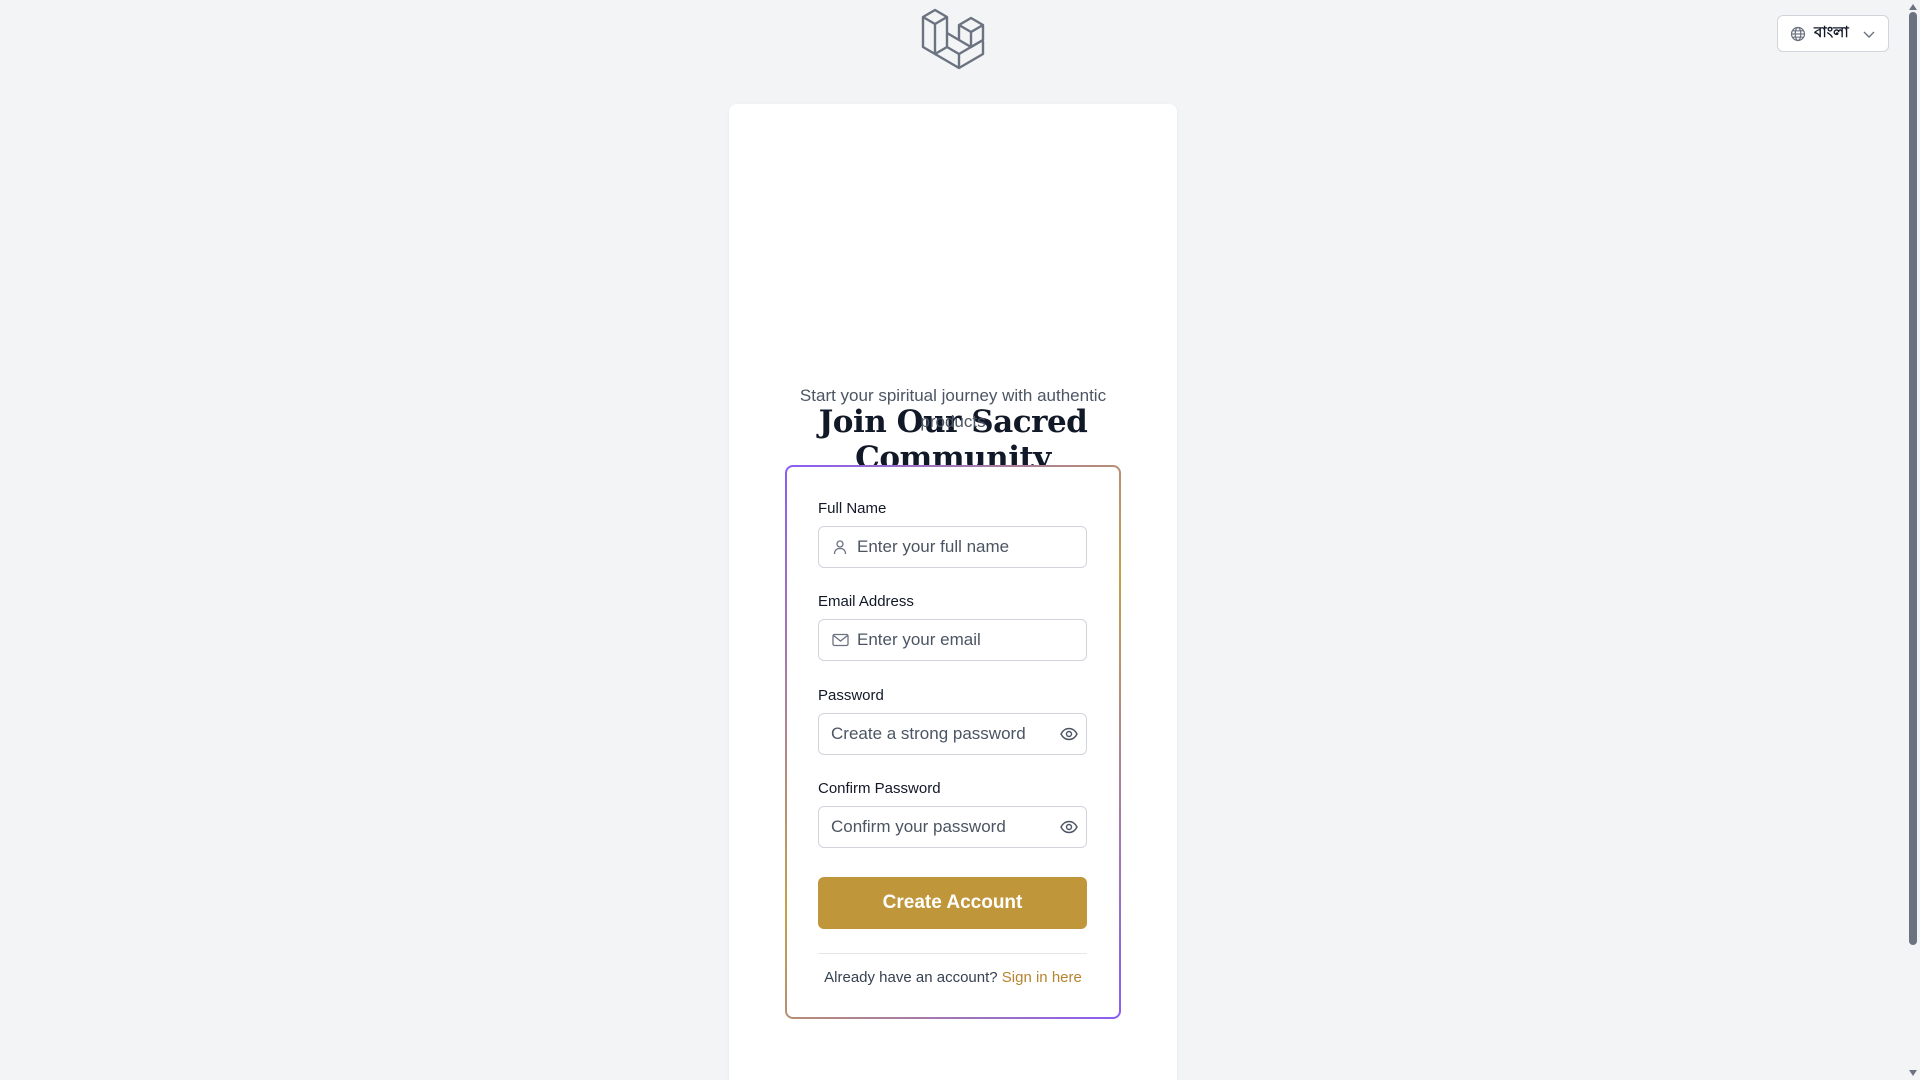 This screenshot has width=1920, height=1080. I want to click on globe-icon, so click(1798, 34).